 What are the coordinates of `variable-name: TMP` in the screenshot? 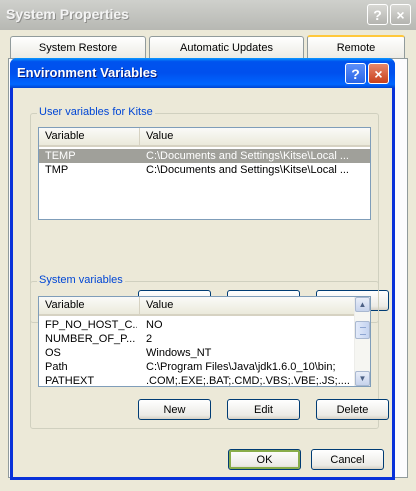 It's located at (57, 170).